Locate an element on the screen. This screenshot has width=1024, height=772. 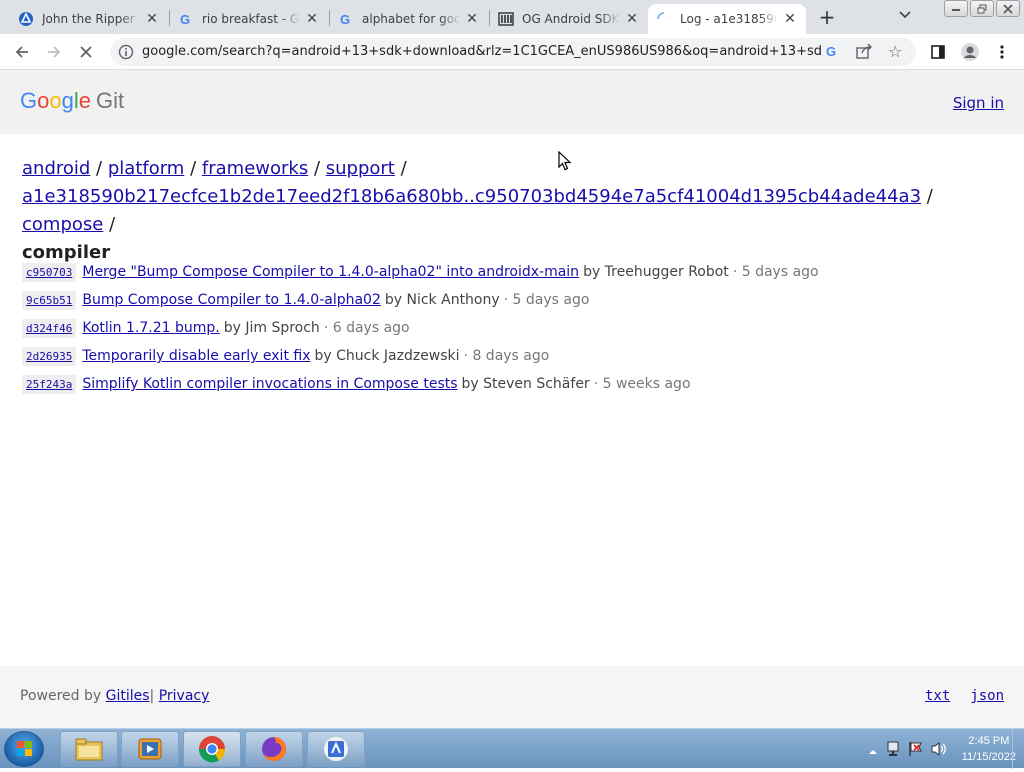
page-footer: Powered by Gitiles| Privacy txt json is located at coordinates (512, 697).